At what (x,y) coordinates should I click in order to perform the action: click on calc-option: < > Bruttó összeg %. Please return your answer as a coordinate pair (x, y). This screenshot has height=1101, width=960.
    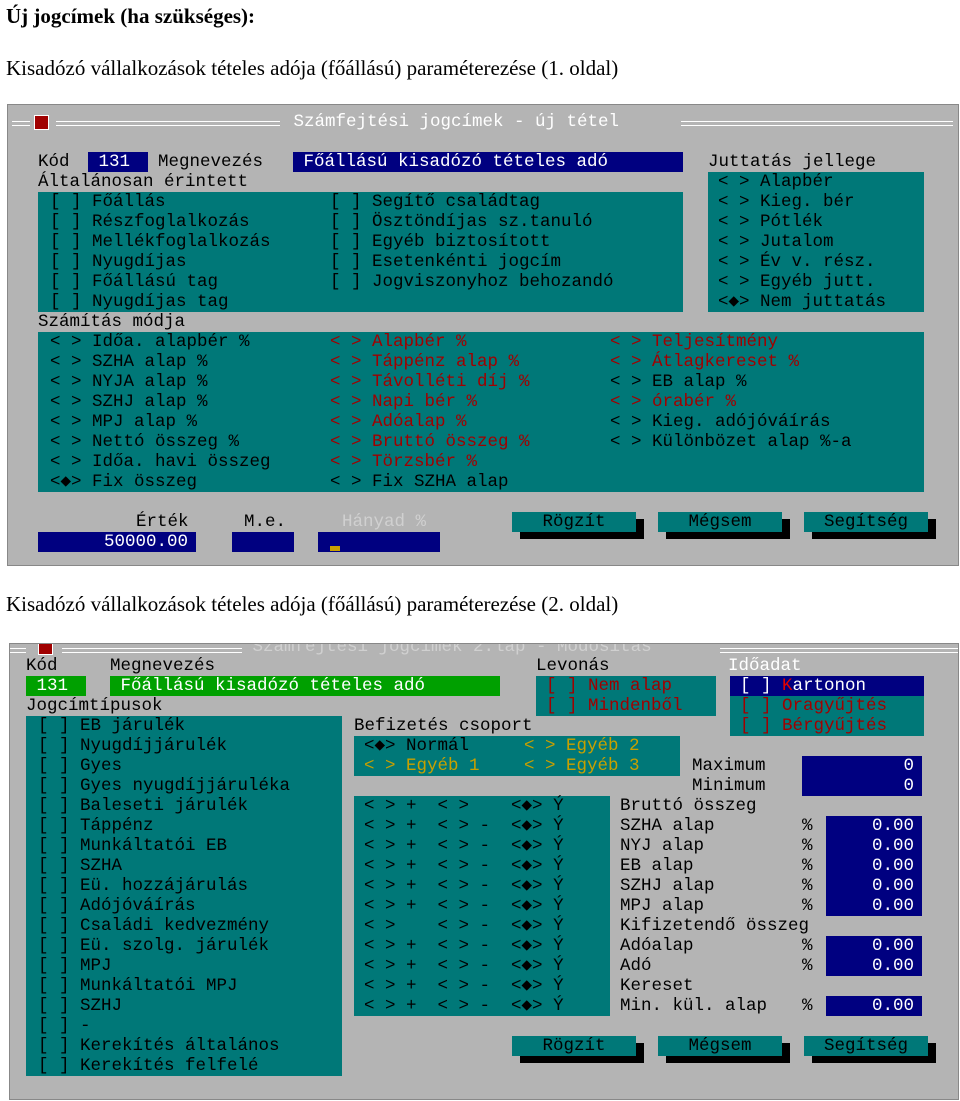
    Looking at the image, I should click on (430, 442).